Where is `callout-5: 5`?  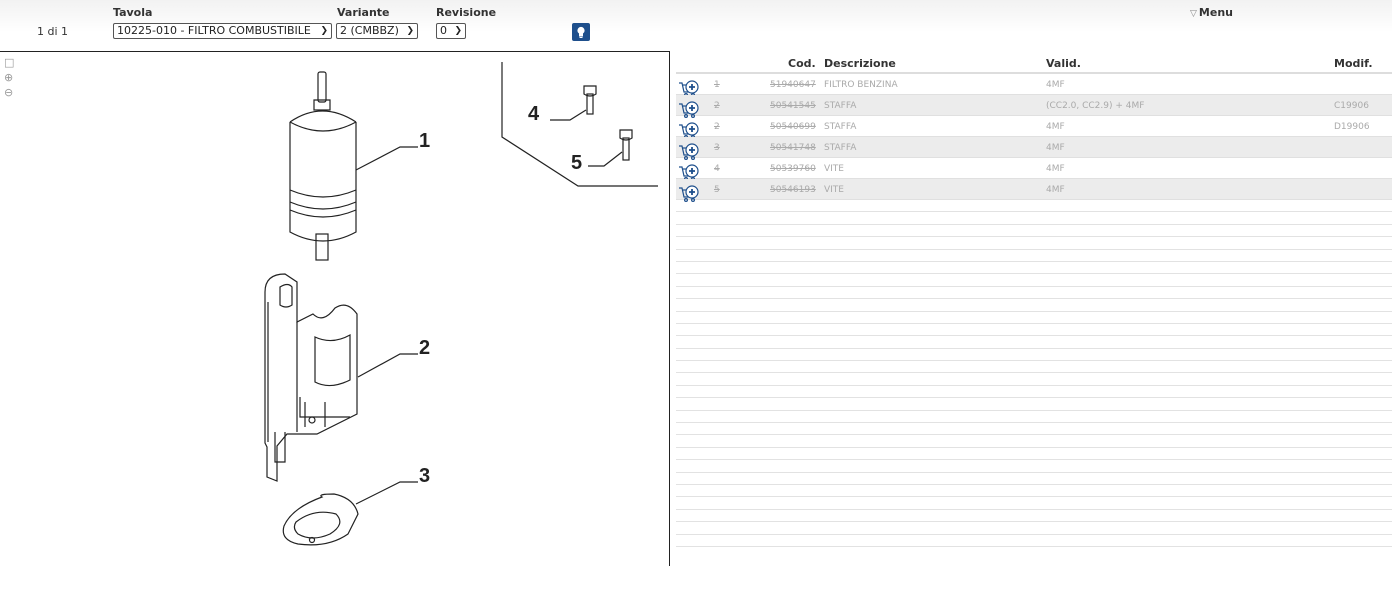
callout-5: 5 is located at coordinates (576, 163).